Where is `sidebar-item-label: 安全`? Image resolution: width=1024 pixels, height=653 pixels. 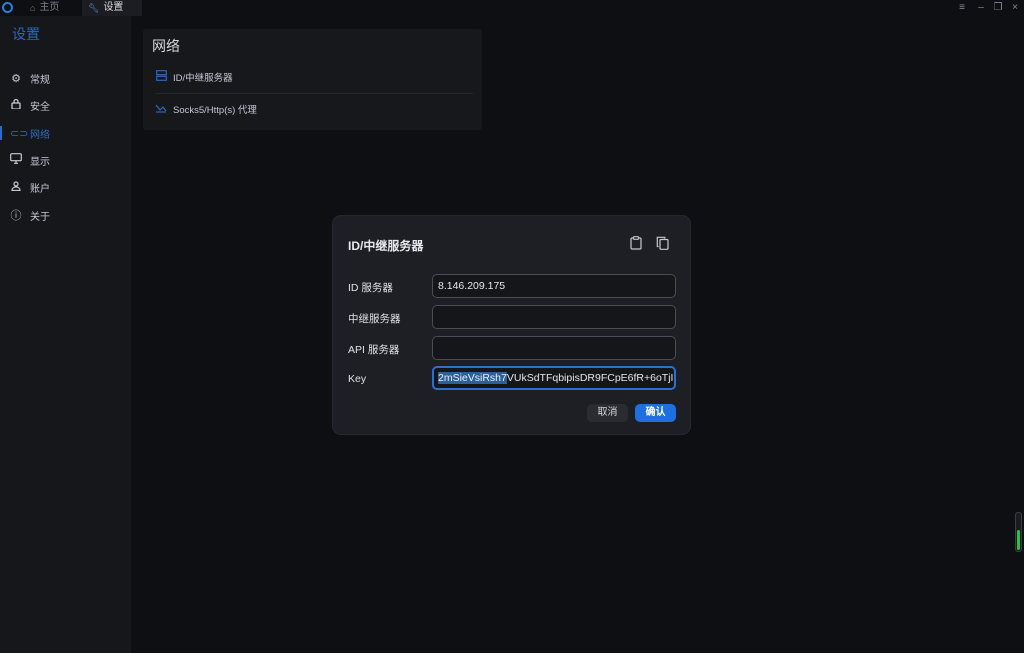
sidebar-item-label: 安全 is located at coordinates (40, 107).